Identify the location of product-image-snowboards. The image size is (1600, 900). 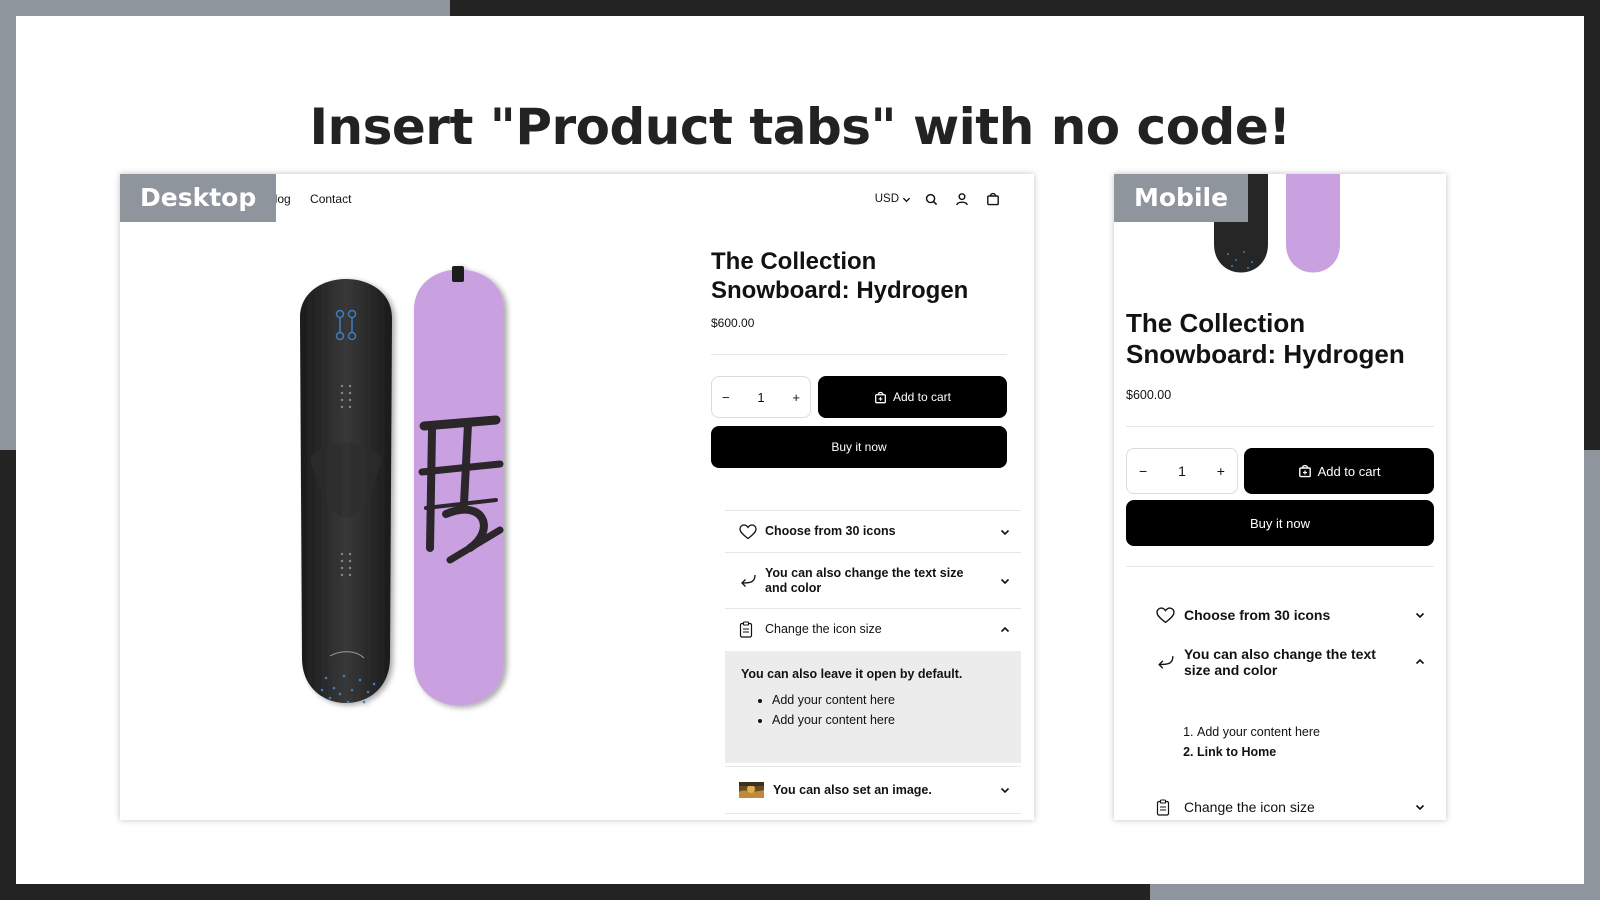
(415, 488).